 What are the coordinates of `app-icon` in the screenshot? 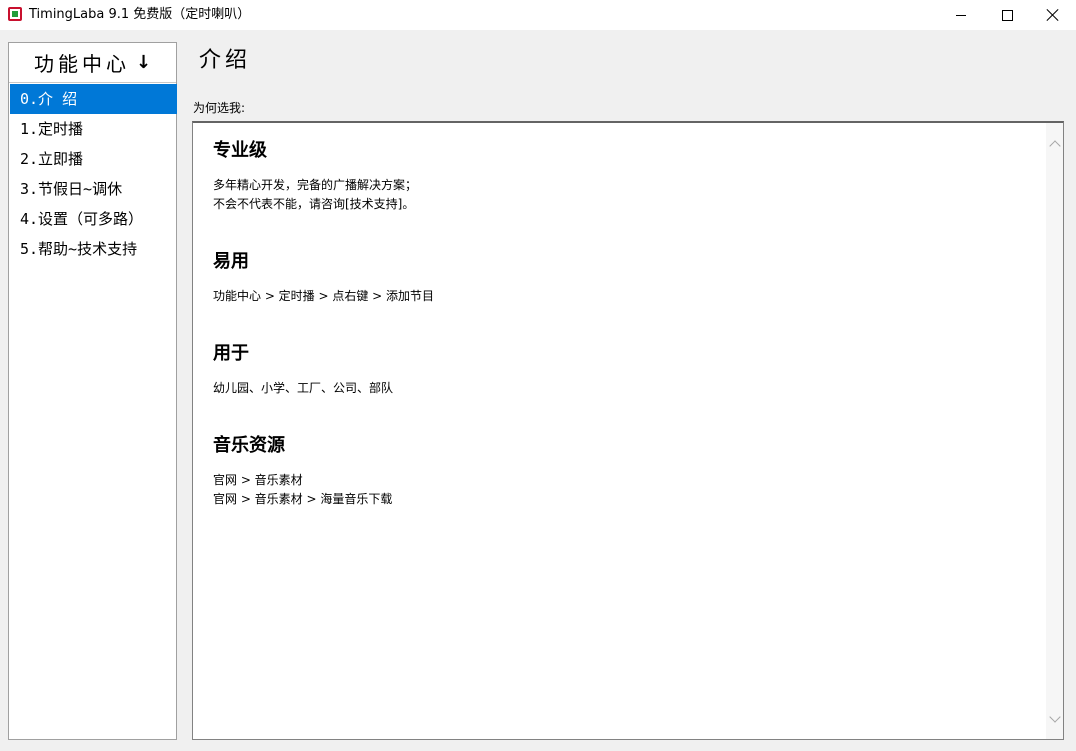 It's located at (15, 14).